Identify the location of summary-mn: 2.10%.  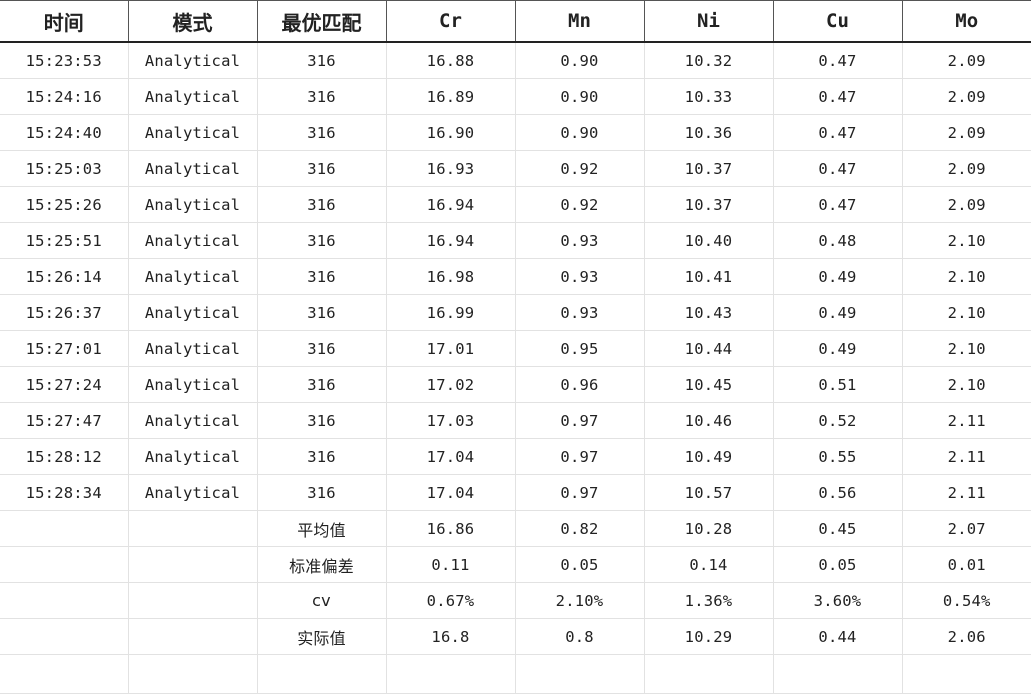
(580, 600).